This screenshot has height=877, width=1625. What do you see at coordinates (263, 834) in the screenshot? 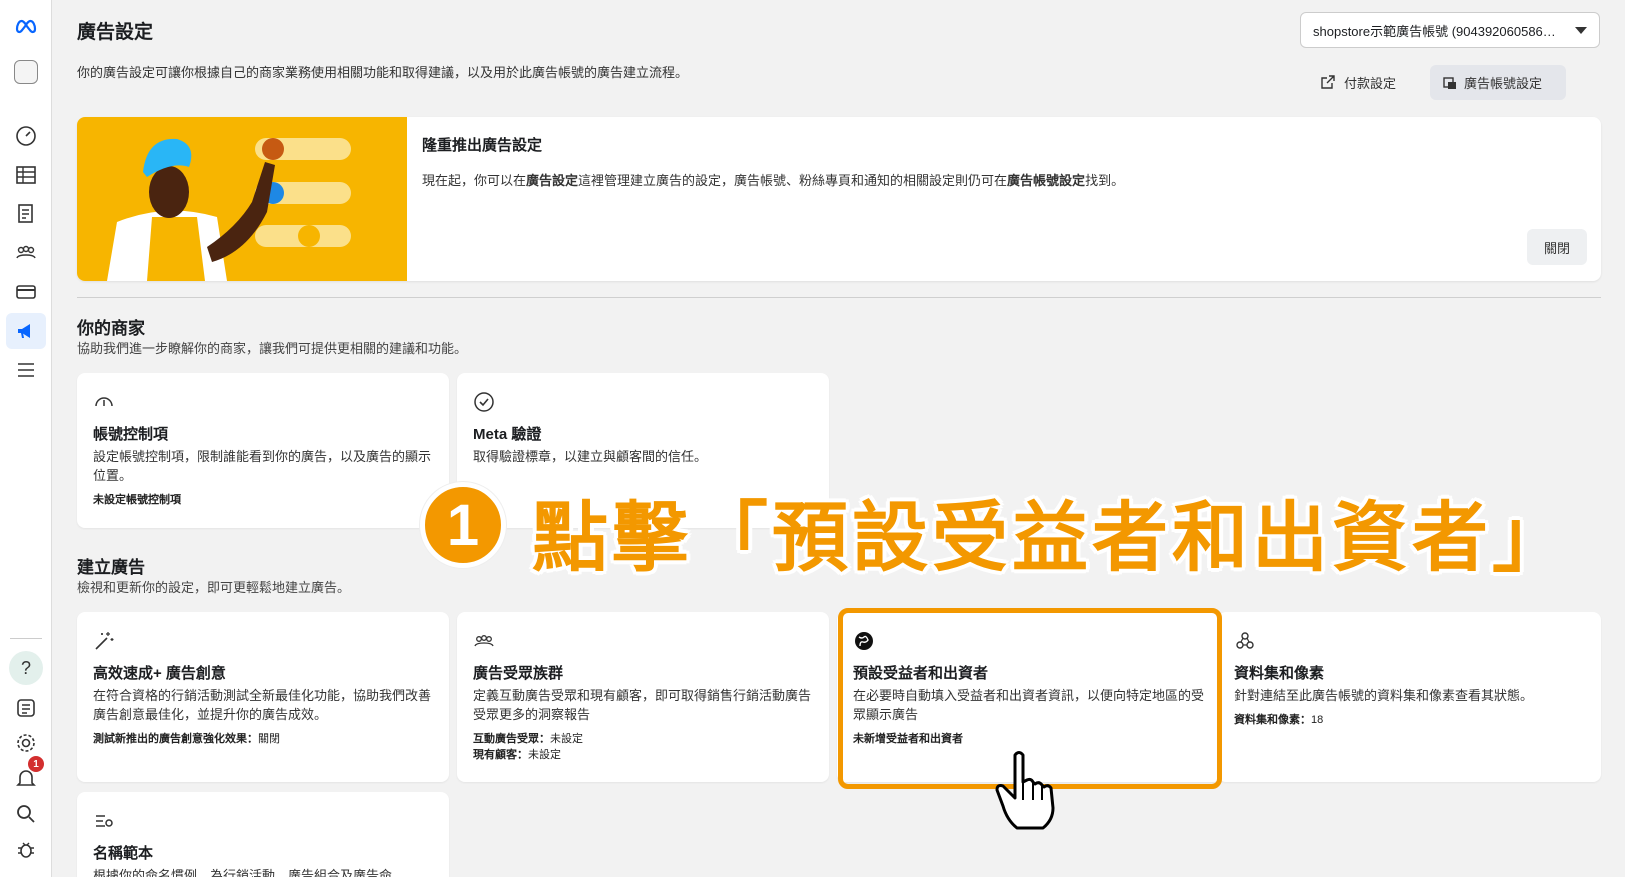
I see `naming-template-card: 名稱範本 根據你的命名慣例，為行銷活動、廣告組合及廣告命` at bounding box center [263, 834].